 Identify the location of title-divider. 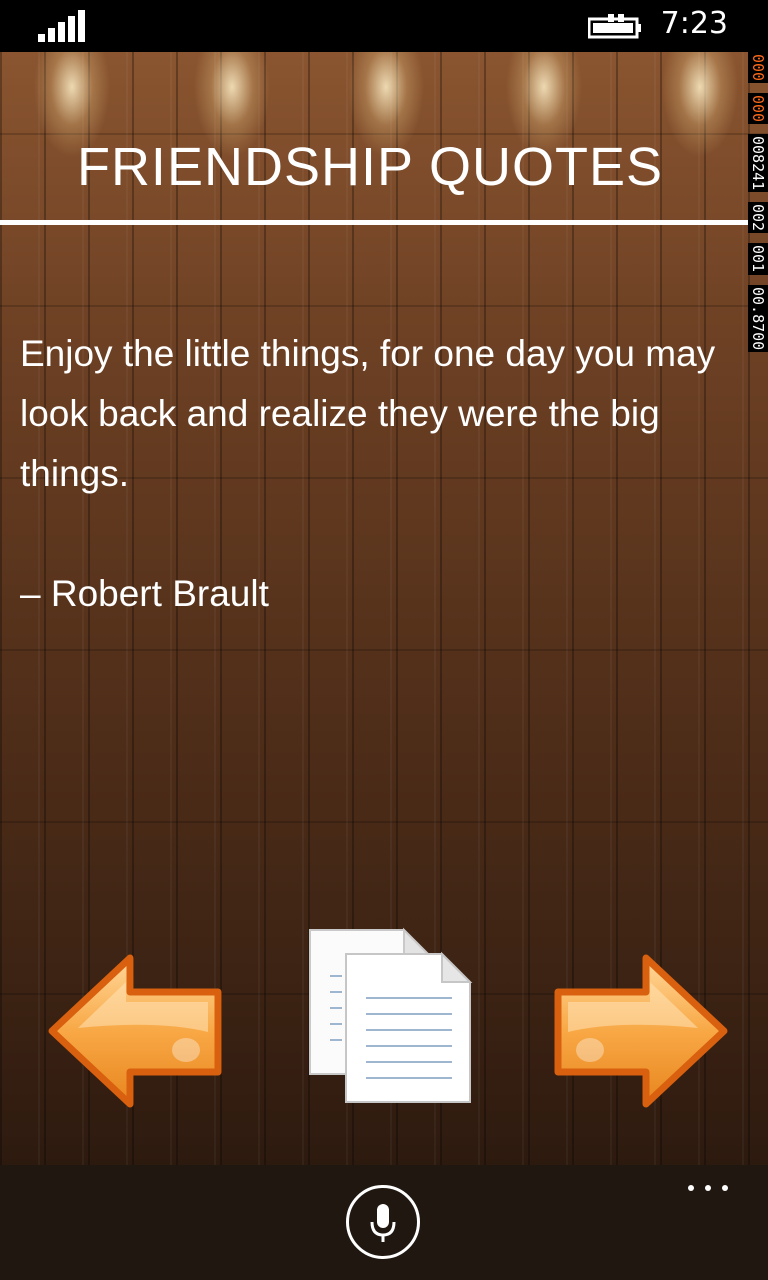
(374, 222).